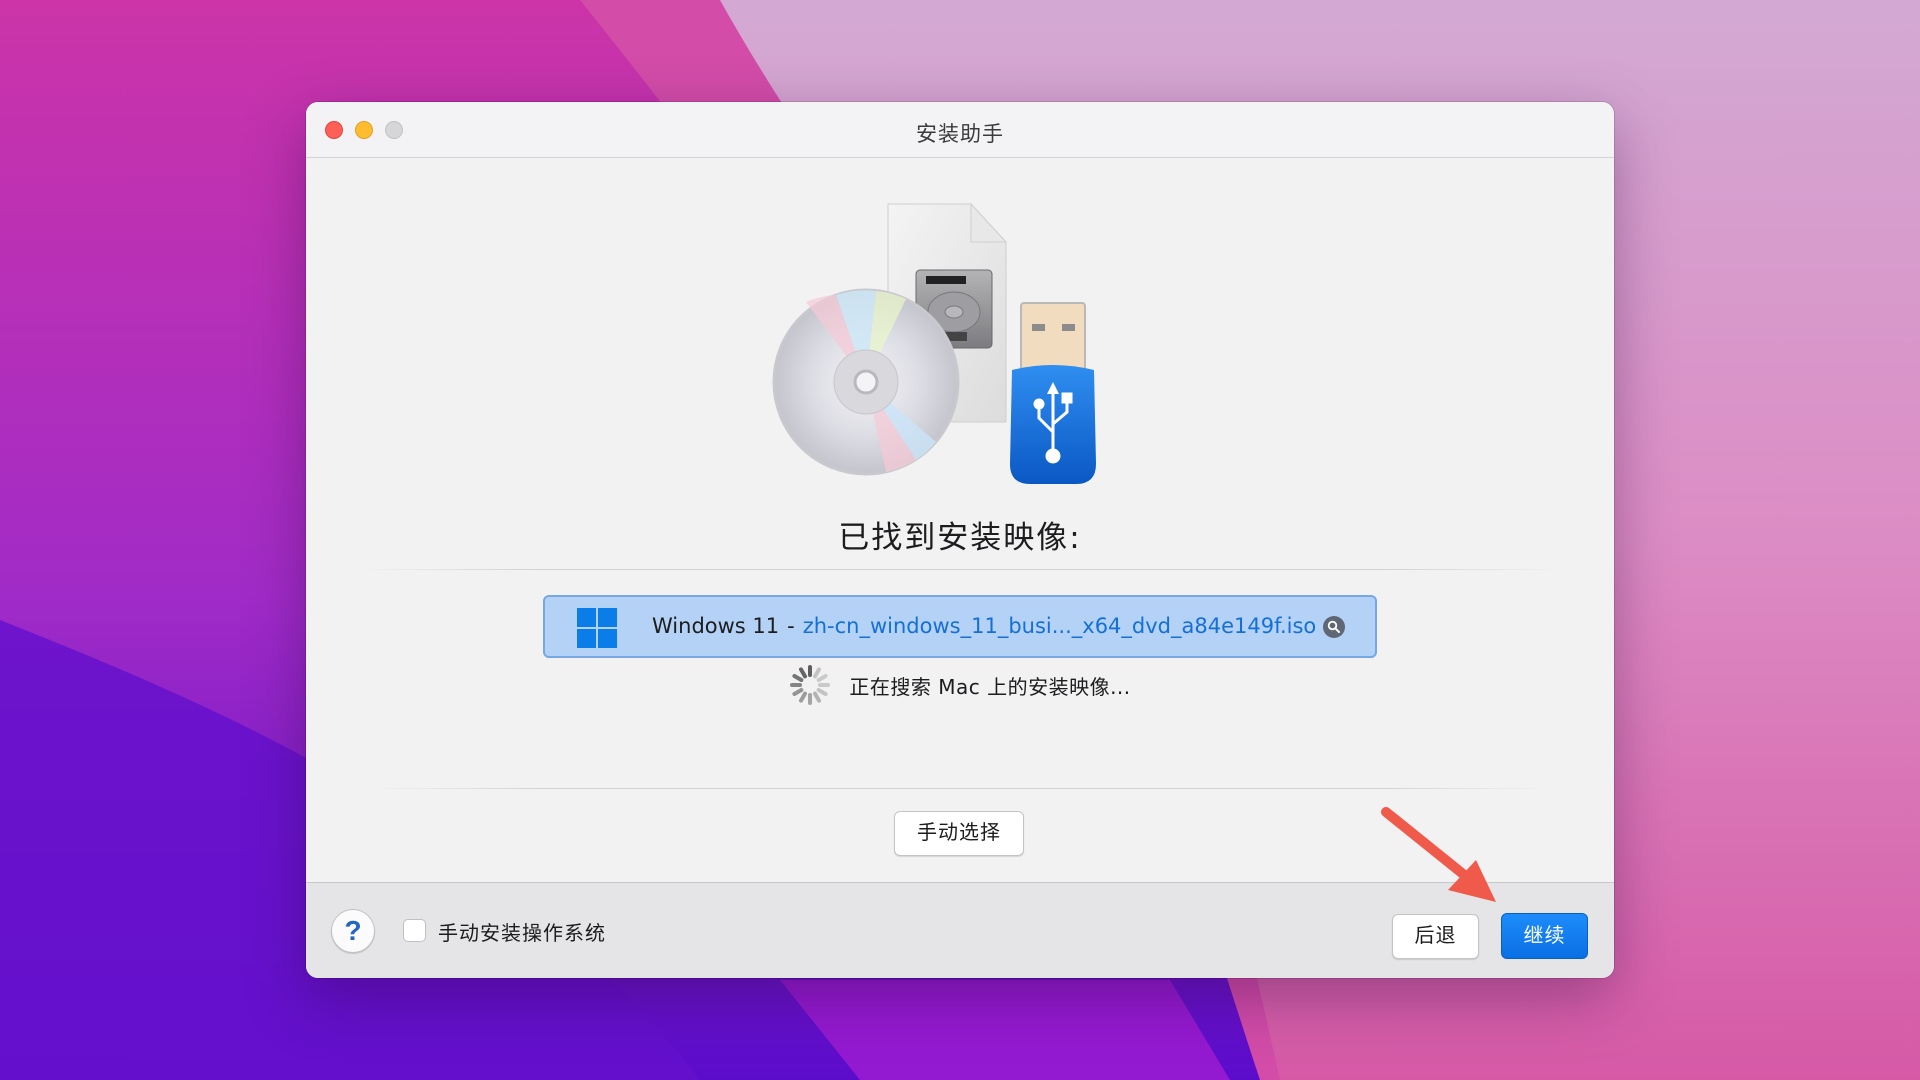  Describe the element at coordinates (1053, 393) in the screenshot. I see `usb-drive-icon` at that location.